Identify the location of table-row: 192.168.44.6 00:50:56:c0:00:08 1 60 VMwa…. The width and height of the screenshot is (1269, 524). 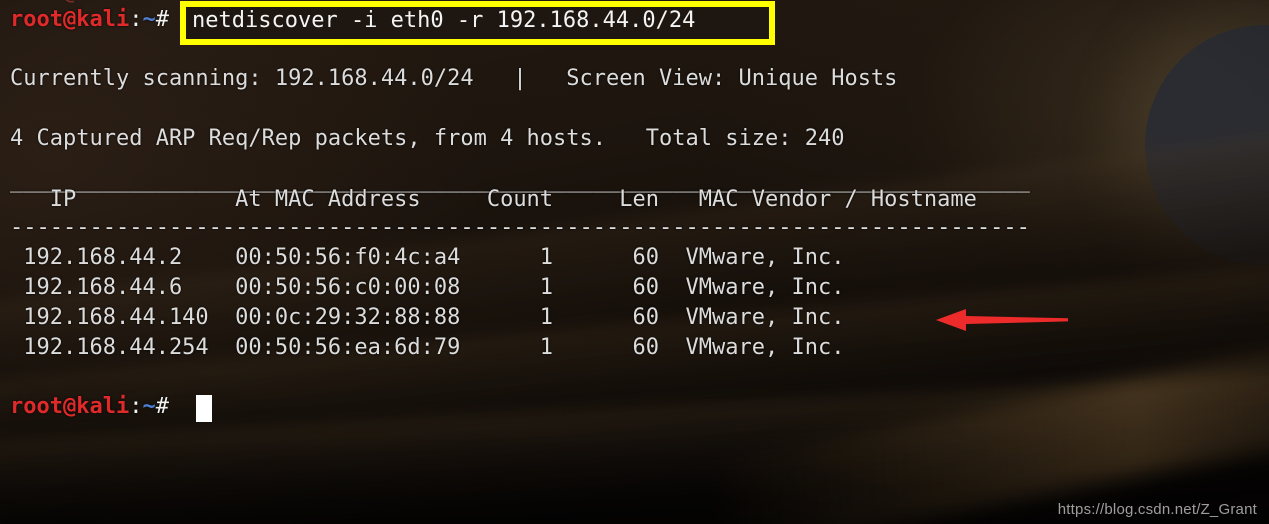
(427, 288).